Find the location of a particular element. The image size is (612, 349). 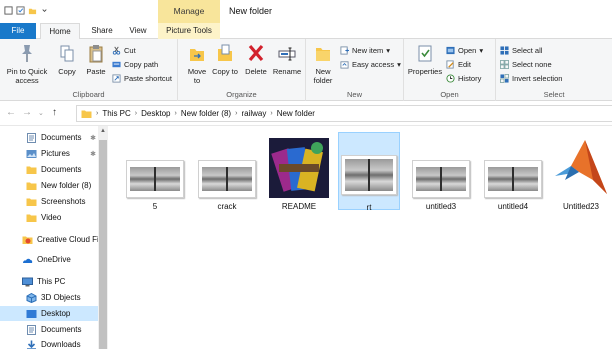

properties-icon is located at coordinates (20, 10).